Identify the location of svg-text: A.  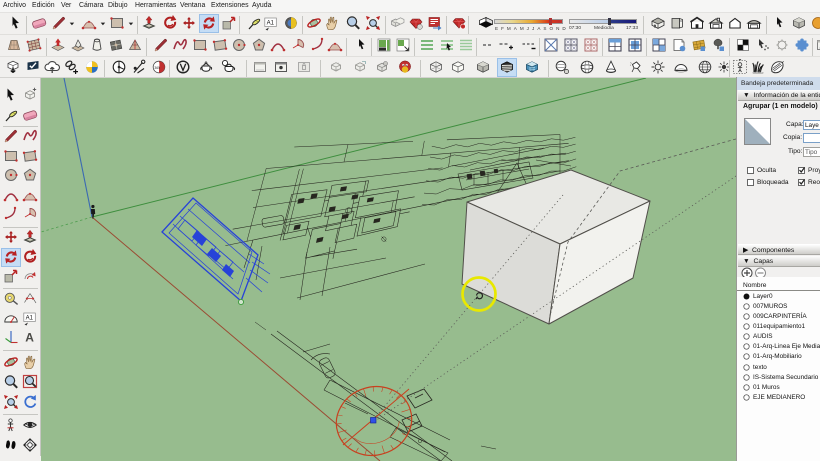
(29, 338).